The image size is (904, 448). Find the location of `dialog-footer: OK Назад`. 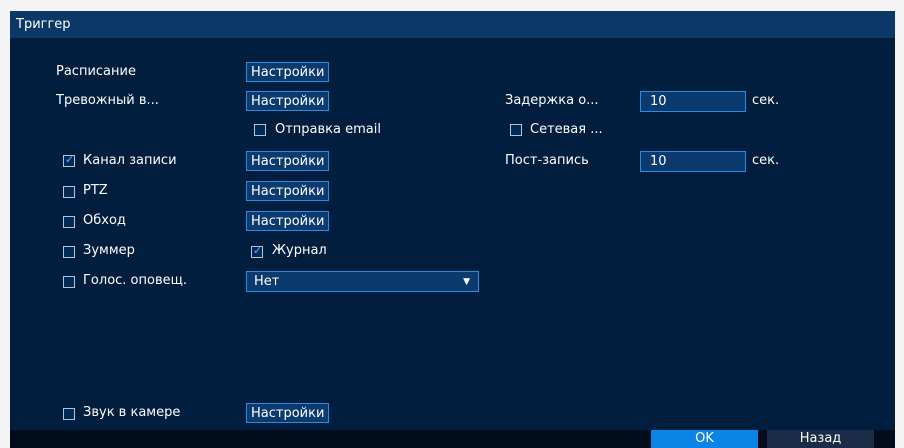

dialog-footer: OK Назад is located at coordinates (452, 439).